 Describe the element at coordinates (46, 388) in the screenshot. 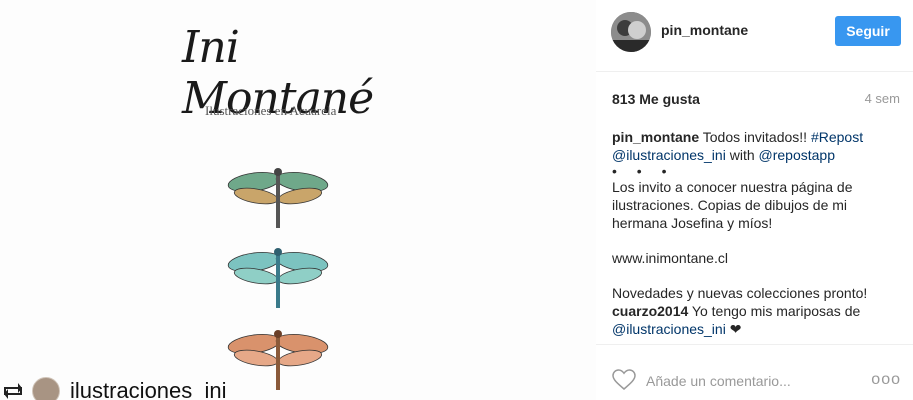

I see `repost-avatar` at that location.